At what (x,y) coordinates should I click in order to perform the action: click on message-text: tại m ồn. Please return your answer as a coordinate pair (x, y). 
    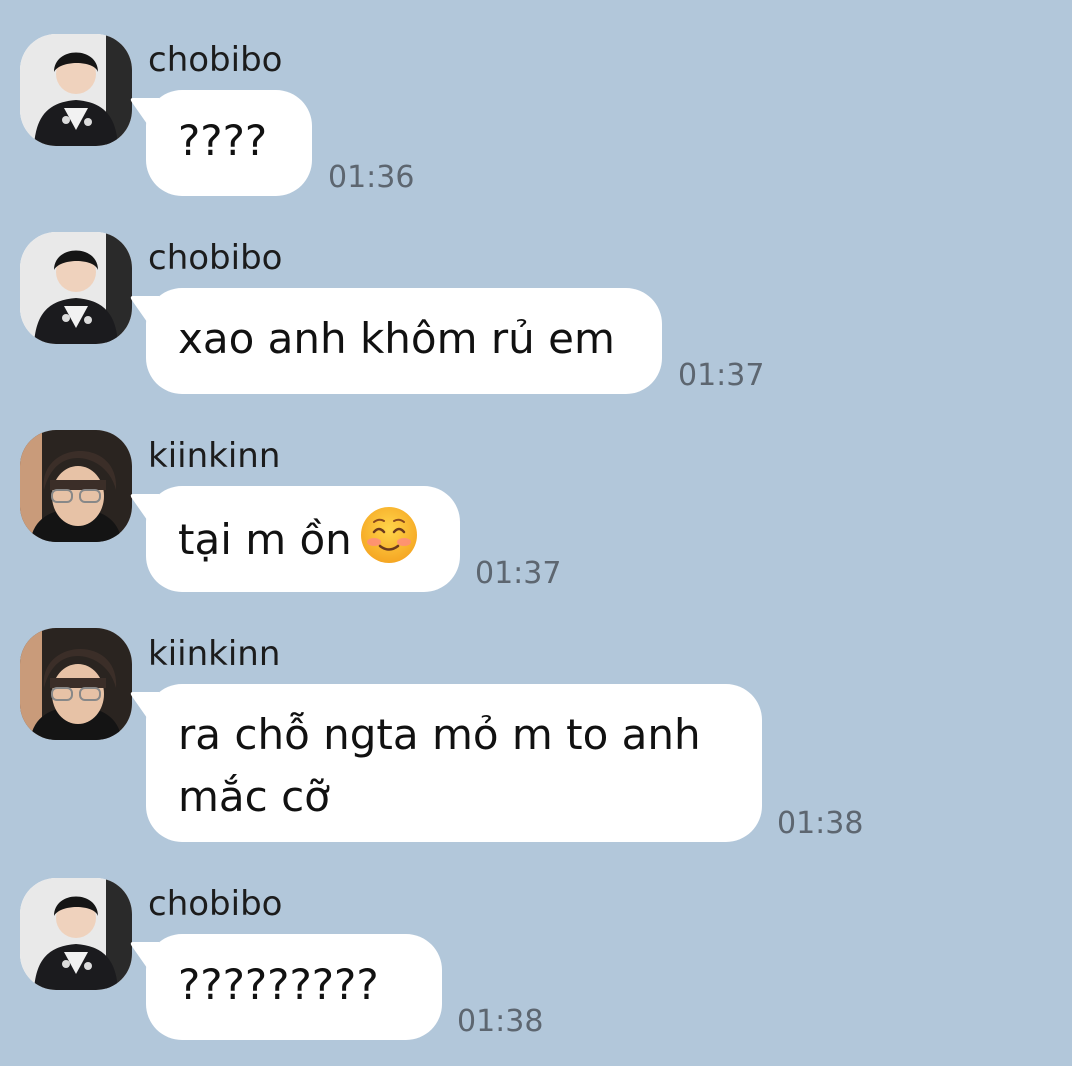
    Looking at the image, I should click on (265, 539).